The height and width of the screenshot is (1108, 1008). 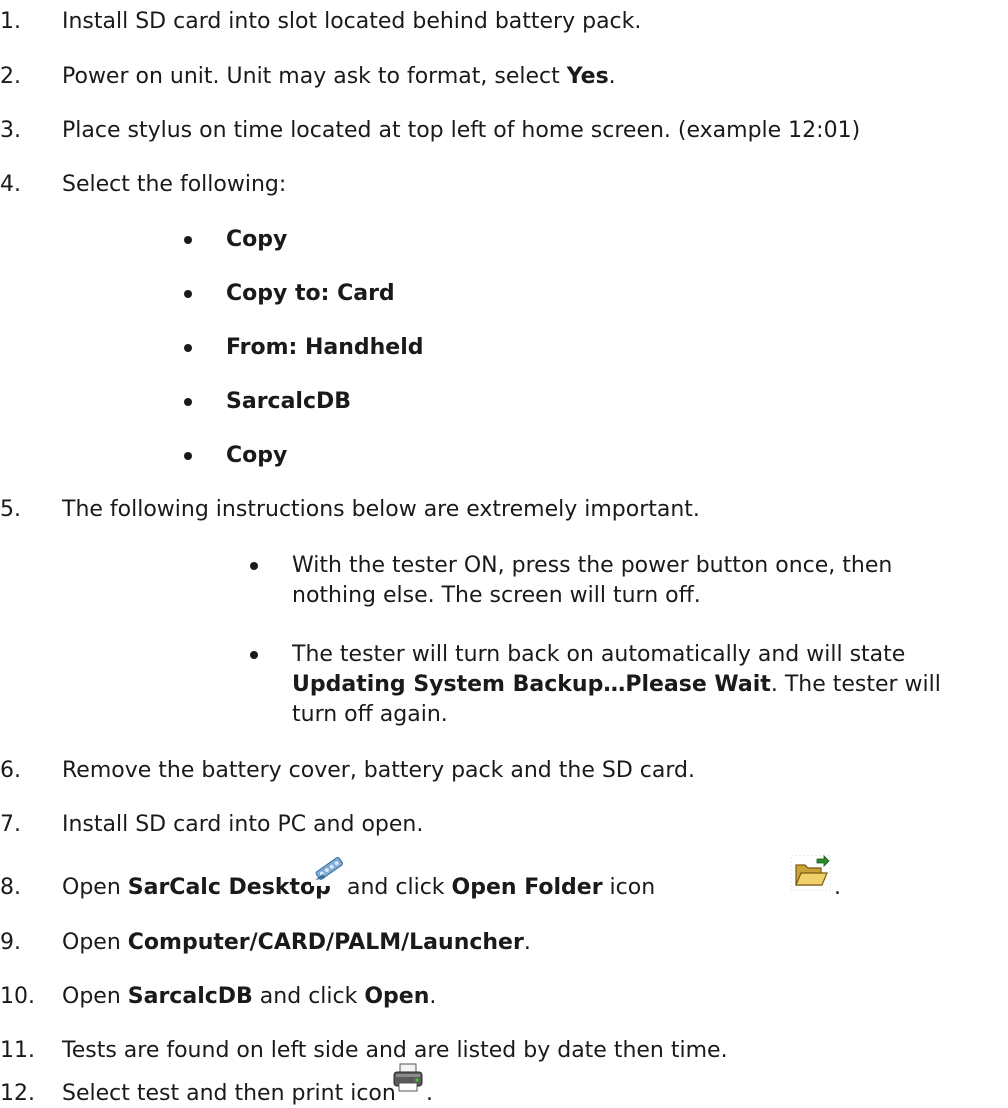 I want to click on list-item-line: turn off again., so click(x=370, y=714).